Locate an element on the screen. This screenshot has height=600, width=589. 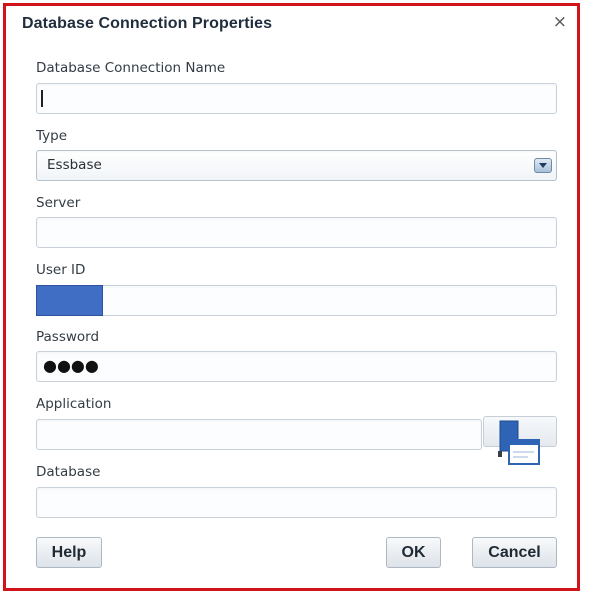
user-id-label: User ID is located at coordinates (61, 270).